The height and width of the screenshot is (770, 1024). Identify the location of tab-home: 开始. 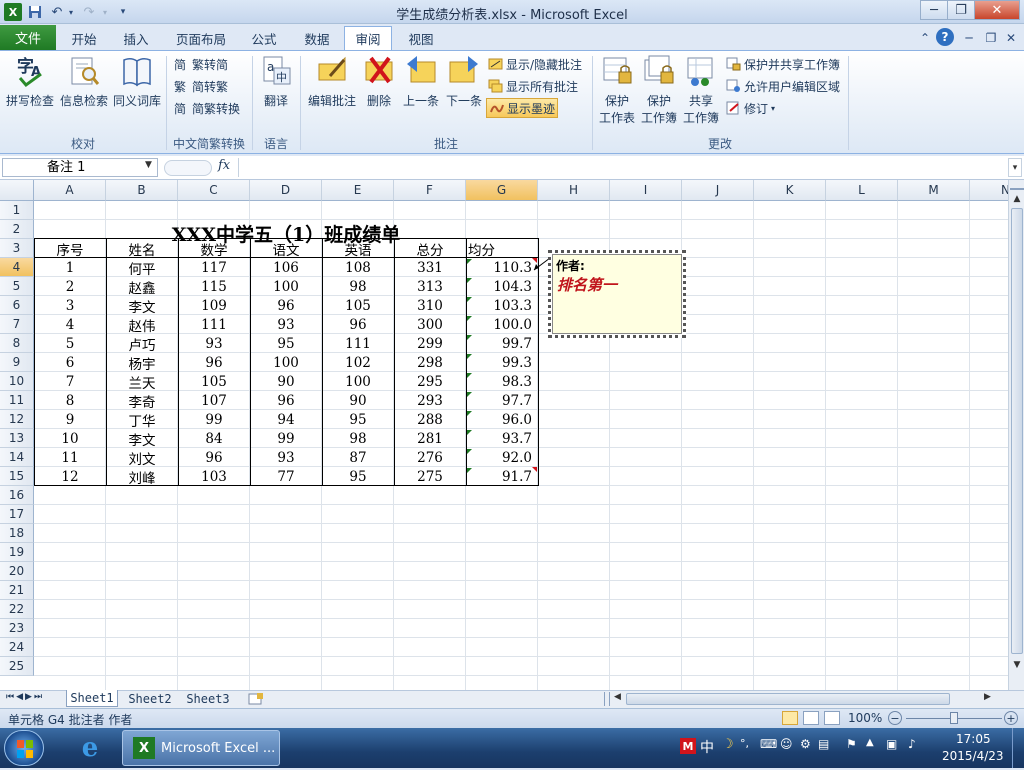
(84, 38).